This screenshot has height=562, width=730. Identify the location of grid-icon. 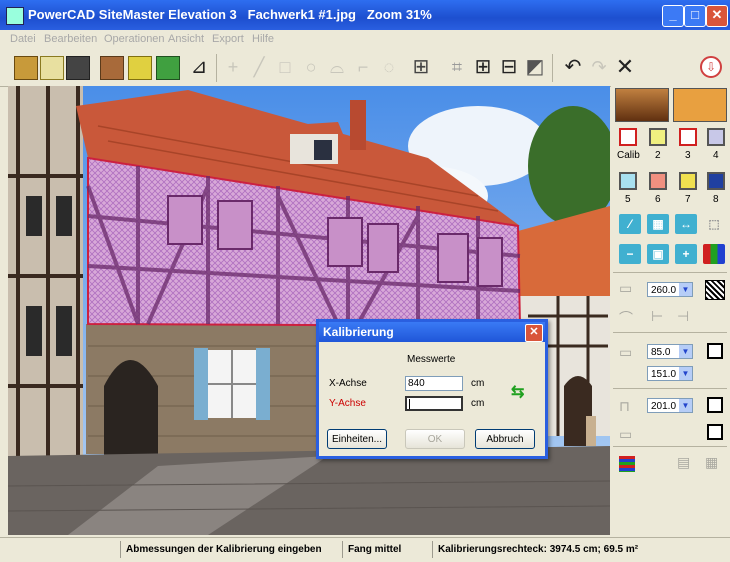
(168, 68).